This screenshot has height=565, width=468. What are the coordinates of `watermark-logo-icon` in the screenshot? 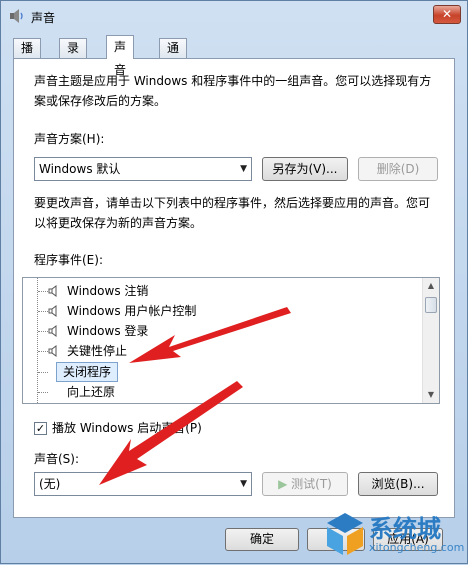 It's located at (345, 534).